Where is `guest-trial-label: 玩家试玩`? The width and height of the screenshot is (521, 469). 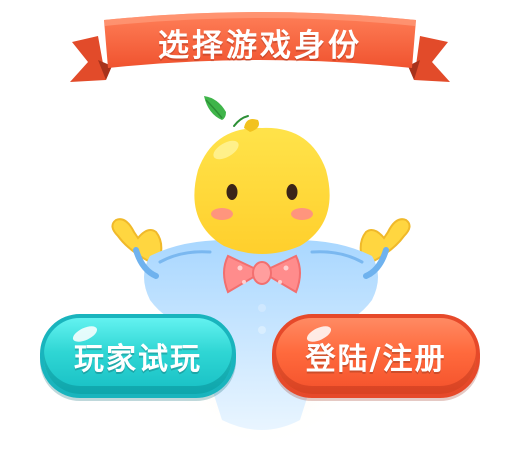
guest-trial-label: 玩家试玩 is located at coordinates (138, 359).